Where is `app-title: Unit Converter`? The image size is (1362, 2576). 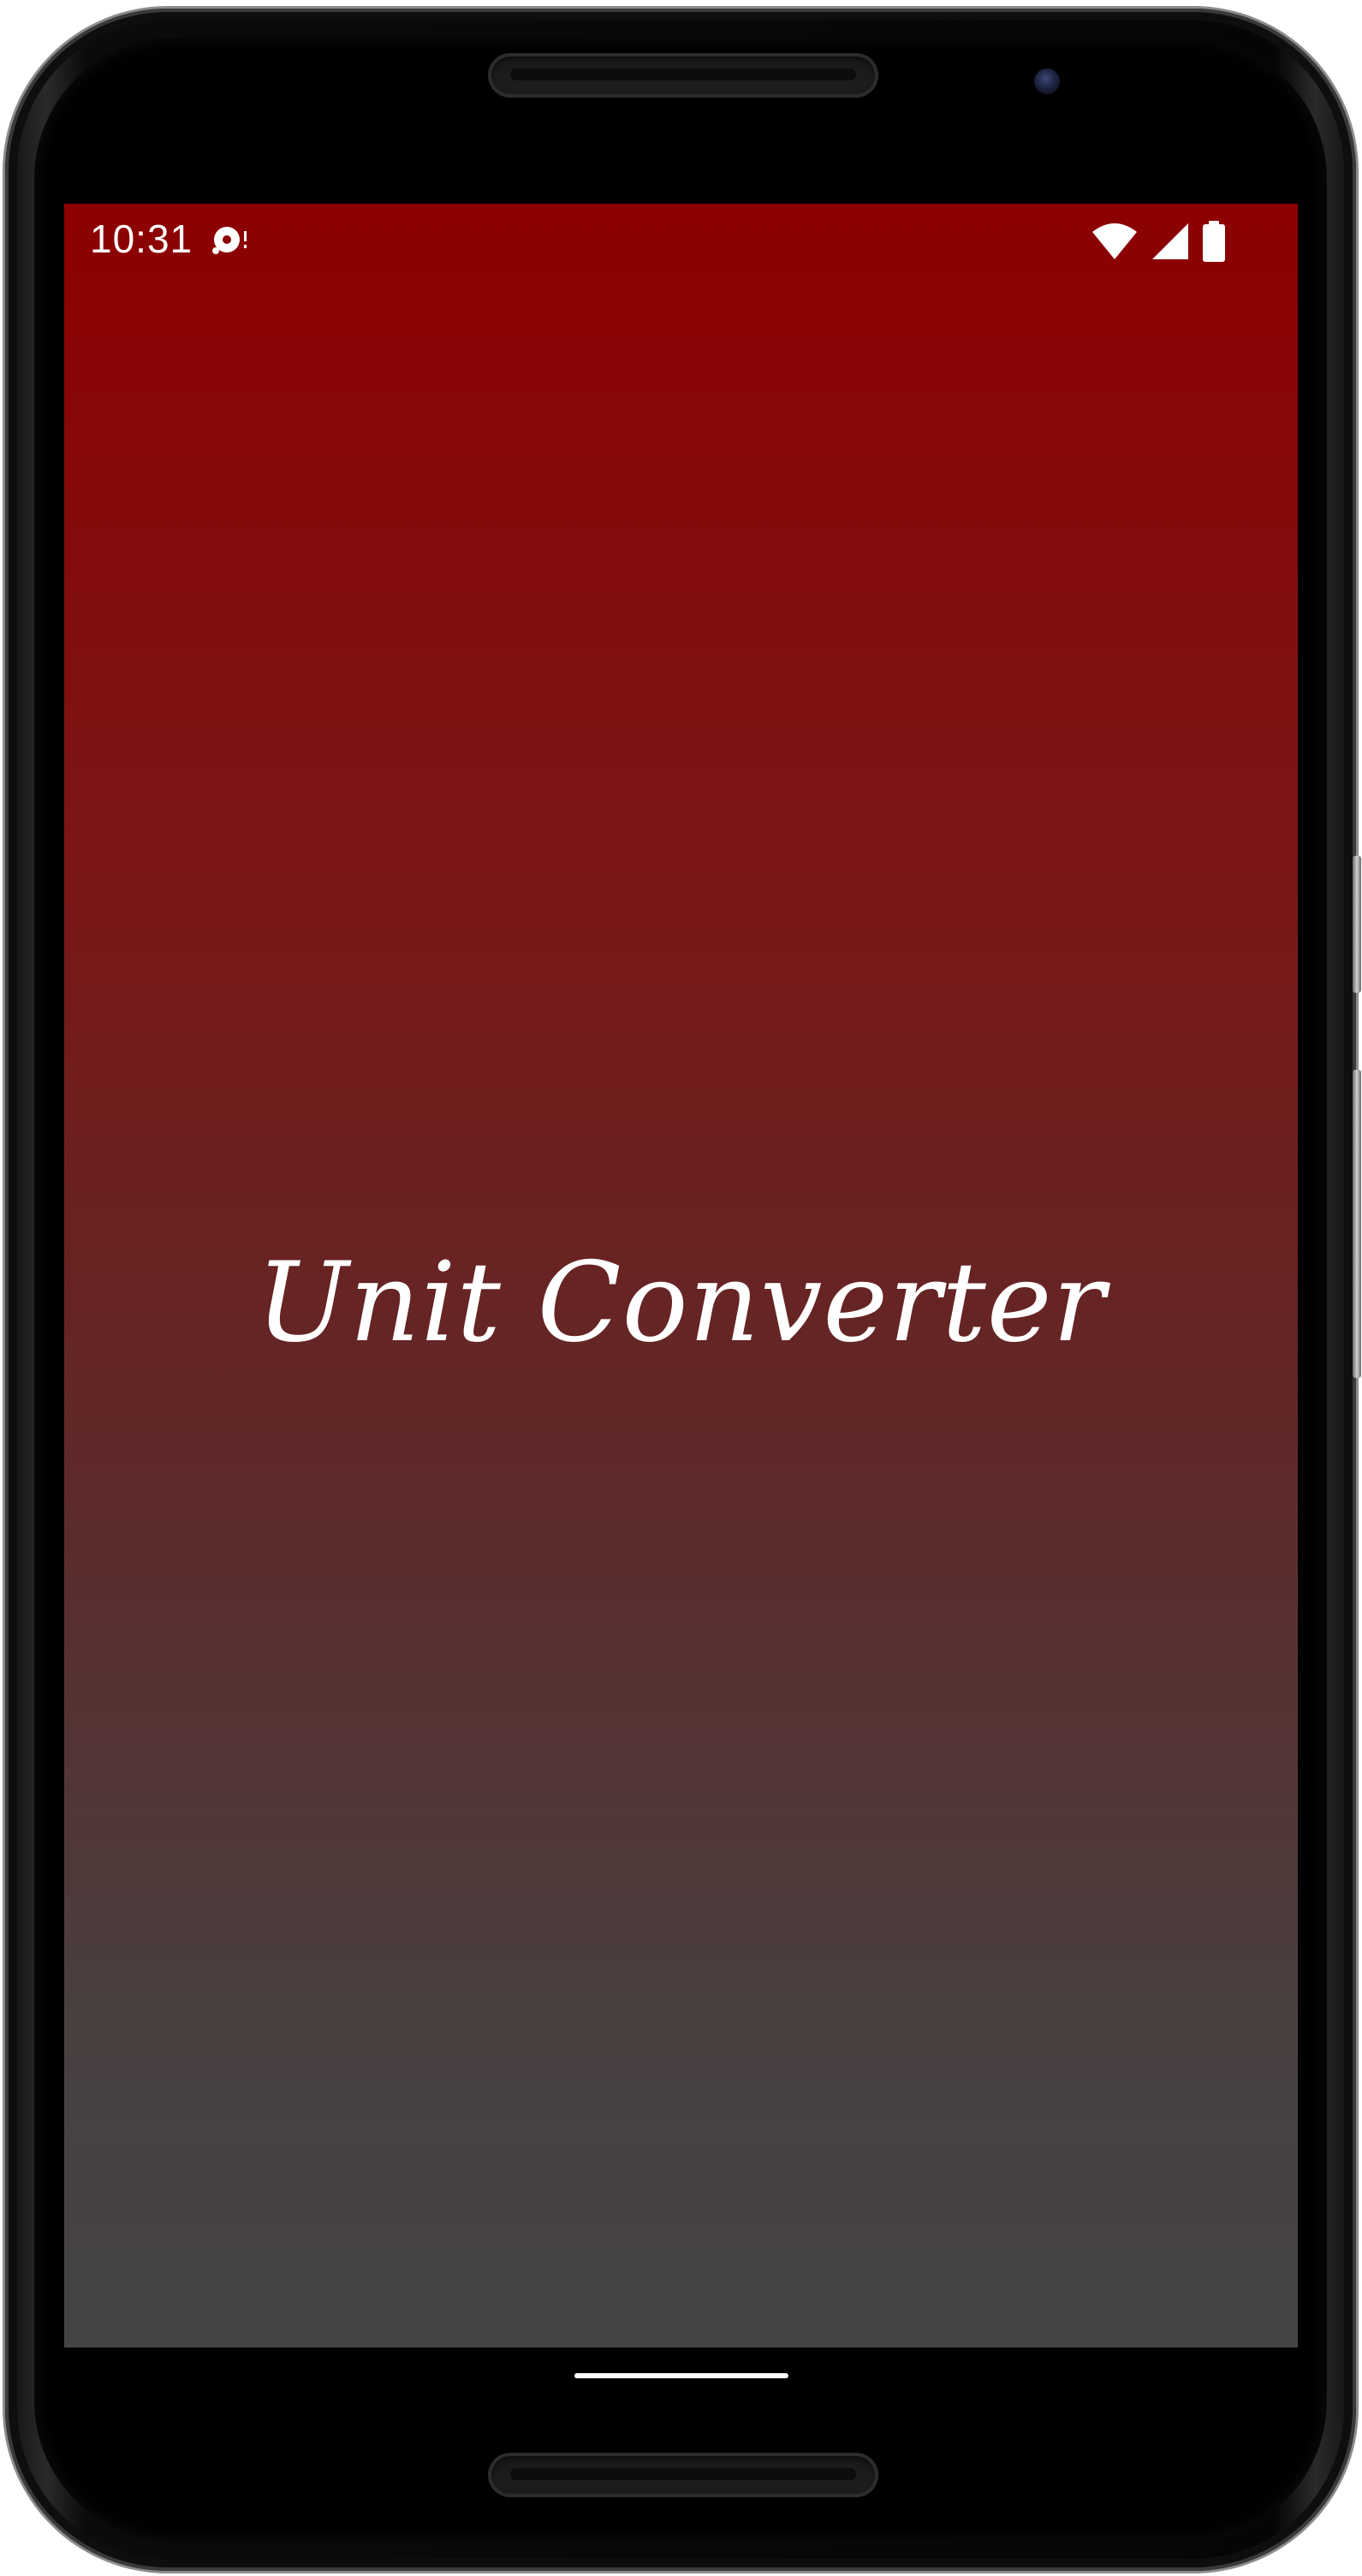
app-title: Unit Converter is located at coordinates (681, 1303).